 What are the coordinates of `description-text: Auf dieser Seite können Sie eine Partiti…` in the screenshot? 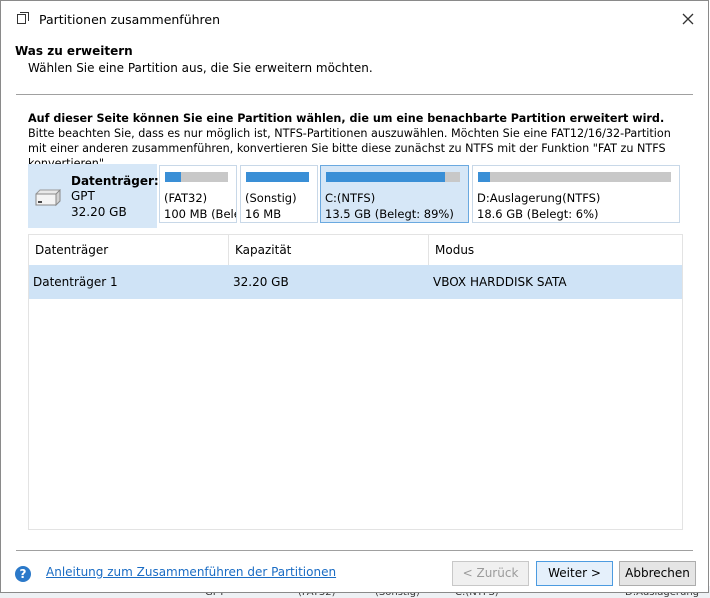 It's located at (353, 141).